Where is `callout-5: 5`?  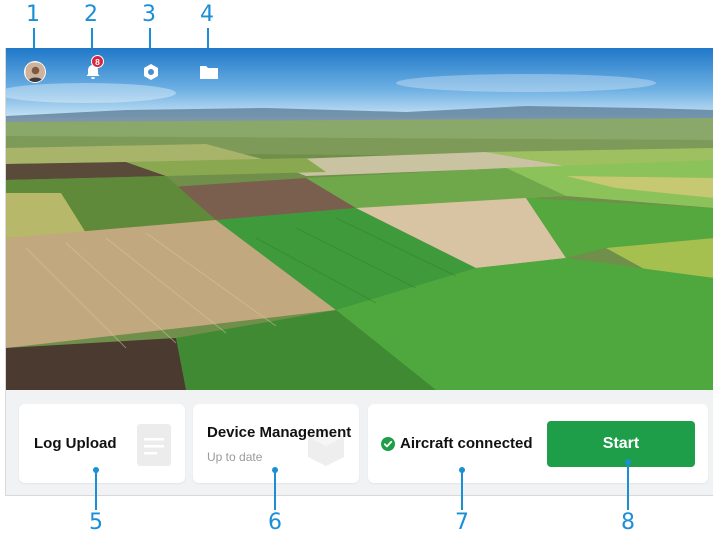 callout-5: 5 is located at coordinates (96, 522).